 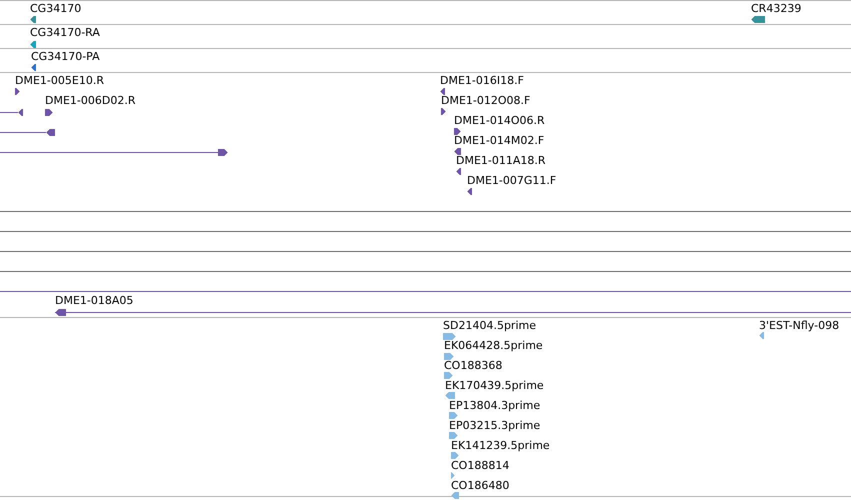 What do you see at coordinates (473, 365) in the screenshot?
I see `feature-label: CO188368` at bounding box center [473, 365].